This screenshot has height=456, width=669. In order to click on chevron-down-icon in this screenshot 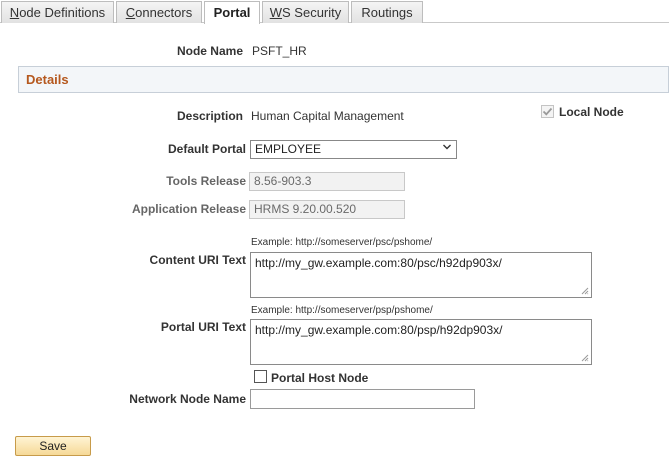, I will do `click(447, 147)`.